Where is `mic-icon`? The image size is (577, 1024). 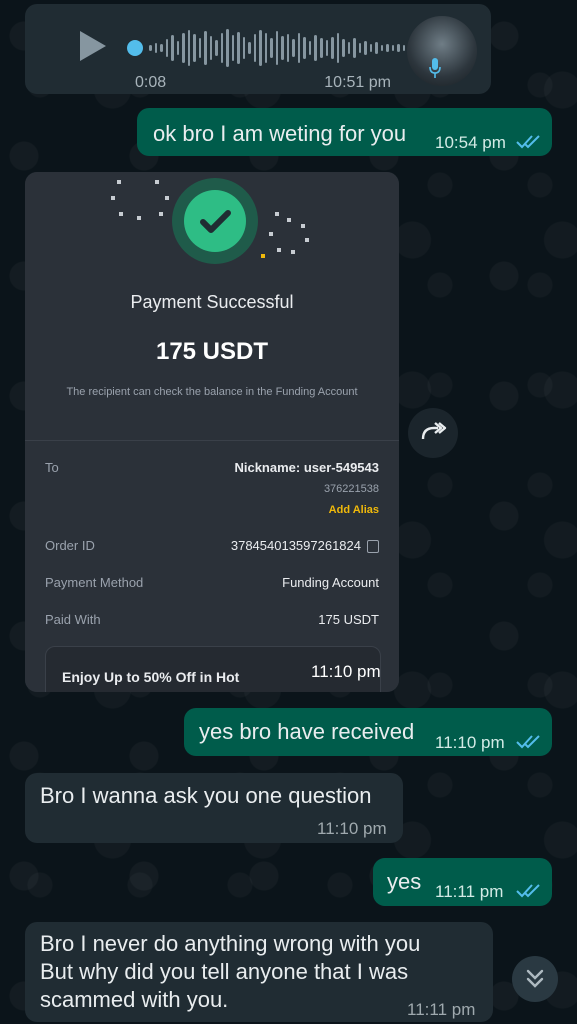 mic-icon is located at coordinates (435, 68).